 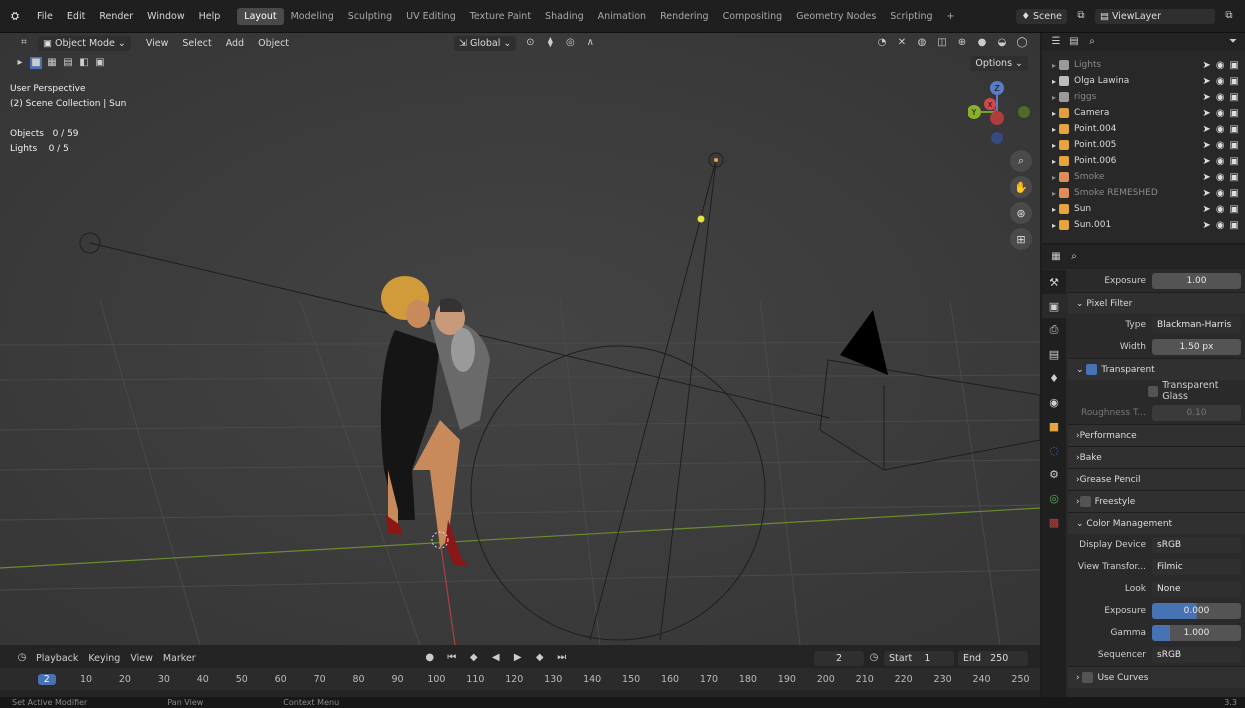 What do you see at coordinates (1081, 16) in the screenshot?
I see `new-scene-icon: ⧉` at bounding box center [1081, 16].